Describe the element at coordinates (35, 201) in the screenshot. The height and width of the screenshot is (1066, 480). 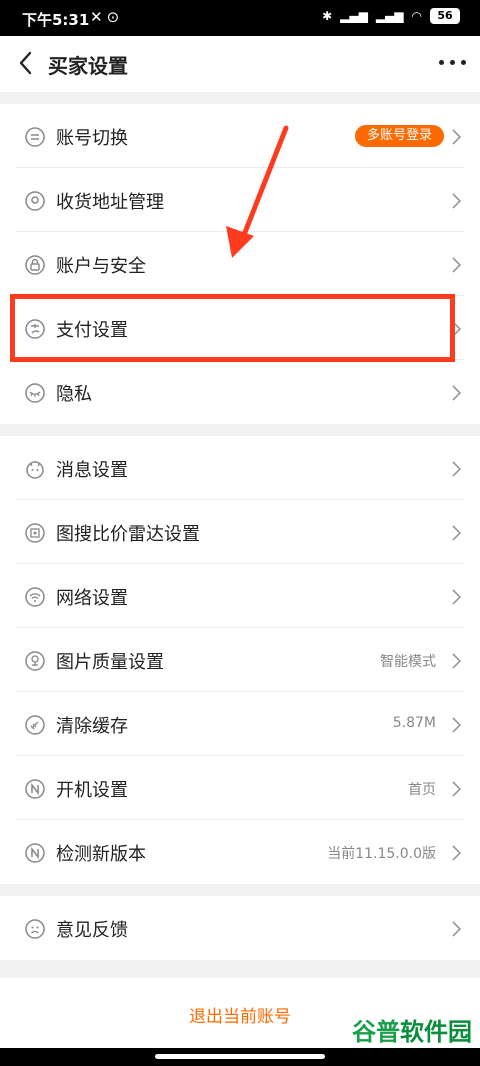
I see `location-icon` at that location.